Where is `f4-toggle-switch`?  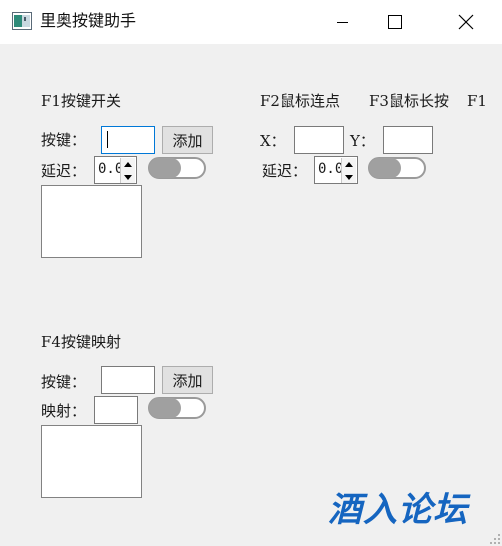
f4-toggle-switch is located at coordinates (177, 408).